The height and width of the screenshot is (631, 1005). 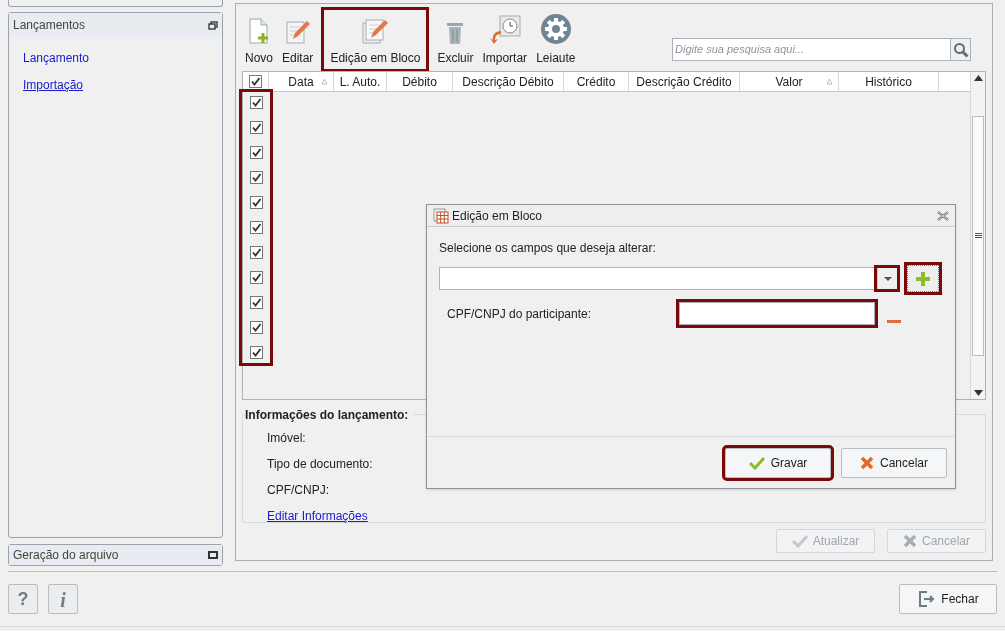 What do you see at coordinates (320, 464) in the screenshot?
I see `field-label: Tipo de documento:` at bounding box center [320, 464].